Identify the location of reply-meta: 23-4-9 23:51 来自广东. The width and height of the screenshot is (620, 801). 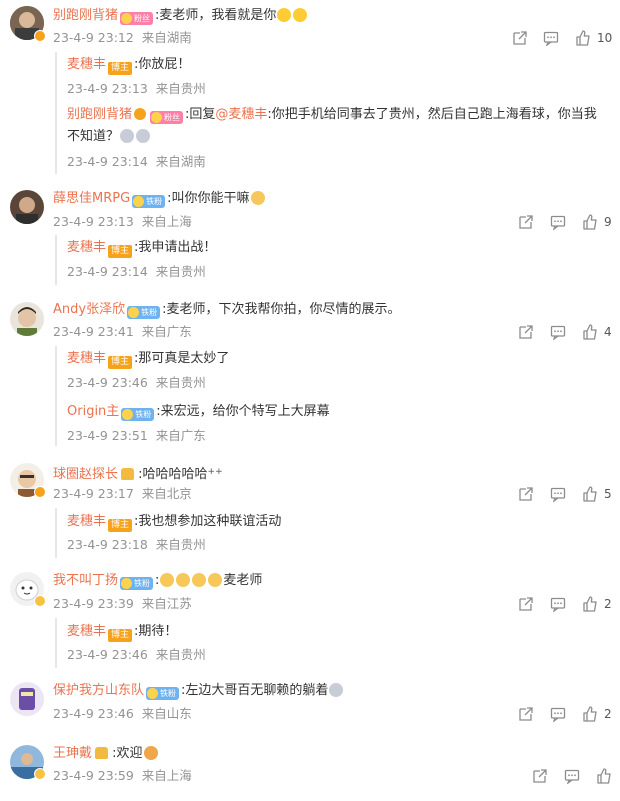
(136, 436).